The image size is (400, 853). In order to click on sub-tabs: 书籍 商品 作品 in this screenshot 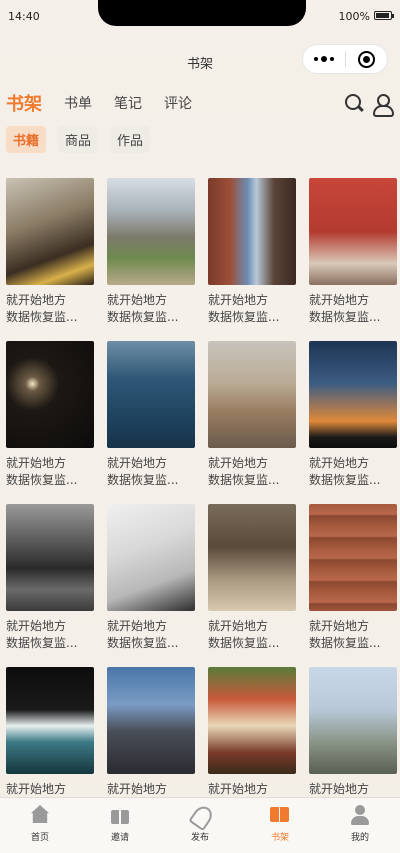, I will do `click(78, 139)`.